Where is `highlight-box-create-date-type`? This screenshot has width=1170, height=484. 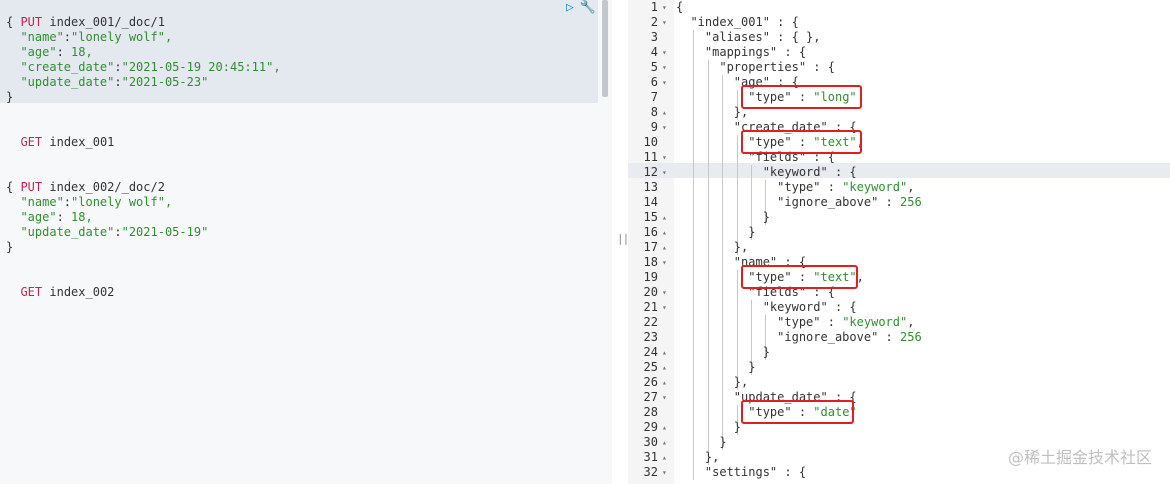
highlight-box-create-date-type is located at coordinates (801, 142).